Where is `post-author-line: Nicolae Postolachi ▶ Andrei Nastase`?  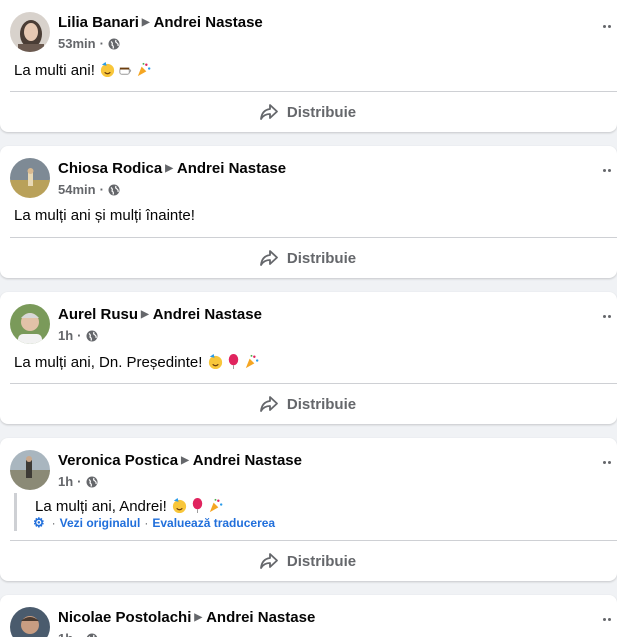
post-author-line: Nicolae Postolachi ▶ Andrei Nastase is located at coordinates (186, 617).